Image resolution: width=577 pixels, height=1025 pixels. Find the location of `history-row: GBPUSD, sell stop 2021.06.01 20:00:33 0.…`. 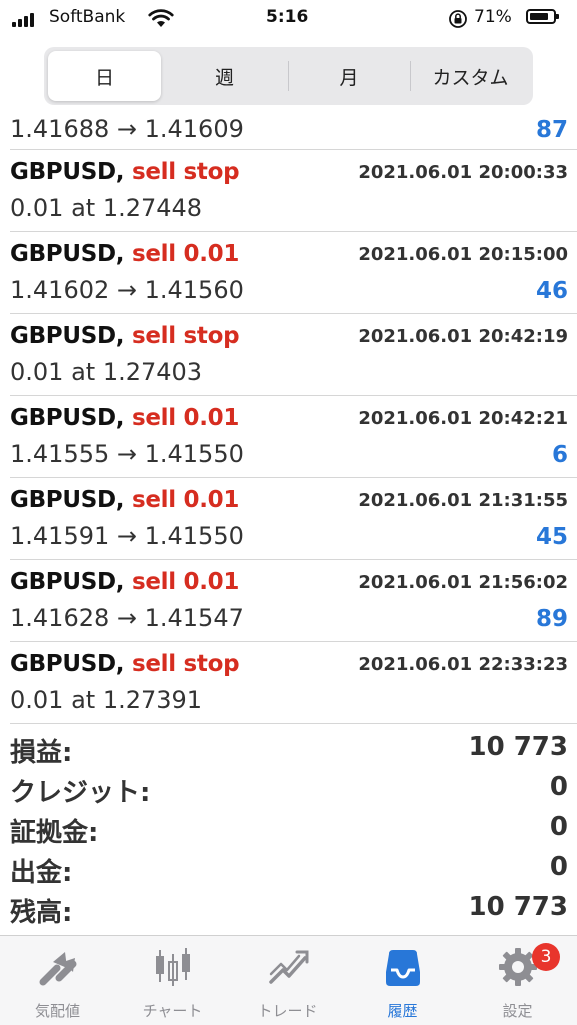

history-row: GBPUSD, sell stop 2021.06.01 20:00:33 0.… is located at coordinates (293, 191).